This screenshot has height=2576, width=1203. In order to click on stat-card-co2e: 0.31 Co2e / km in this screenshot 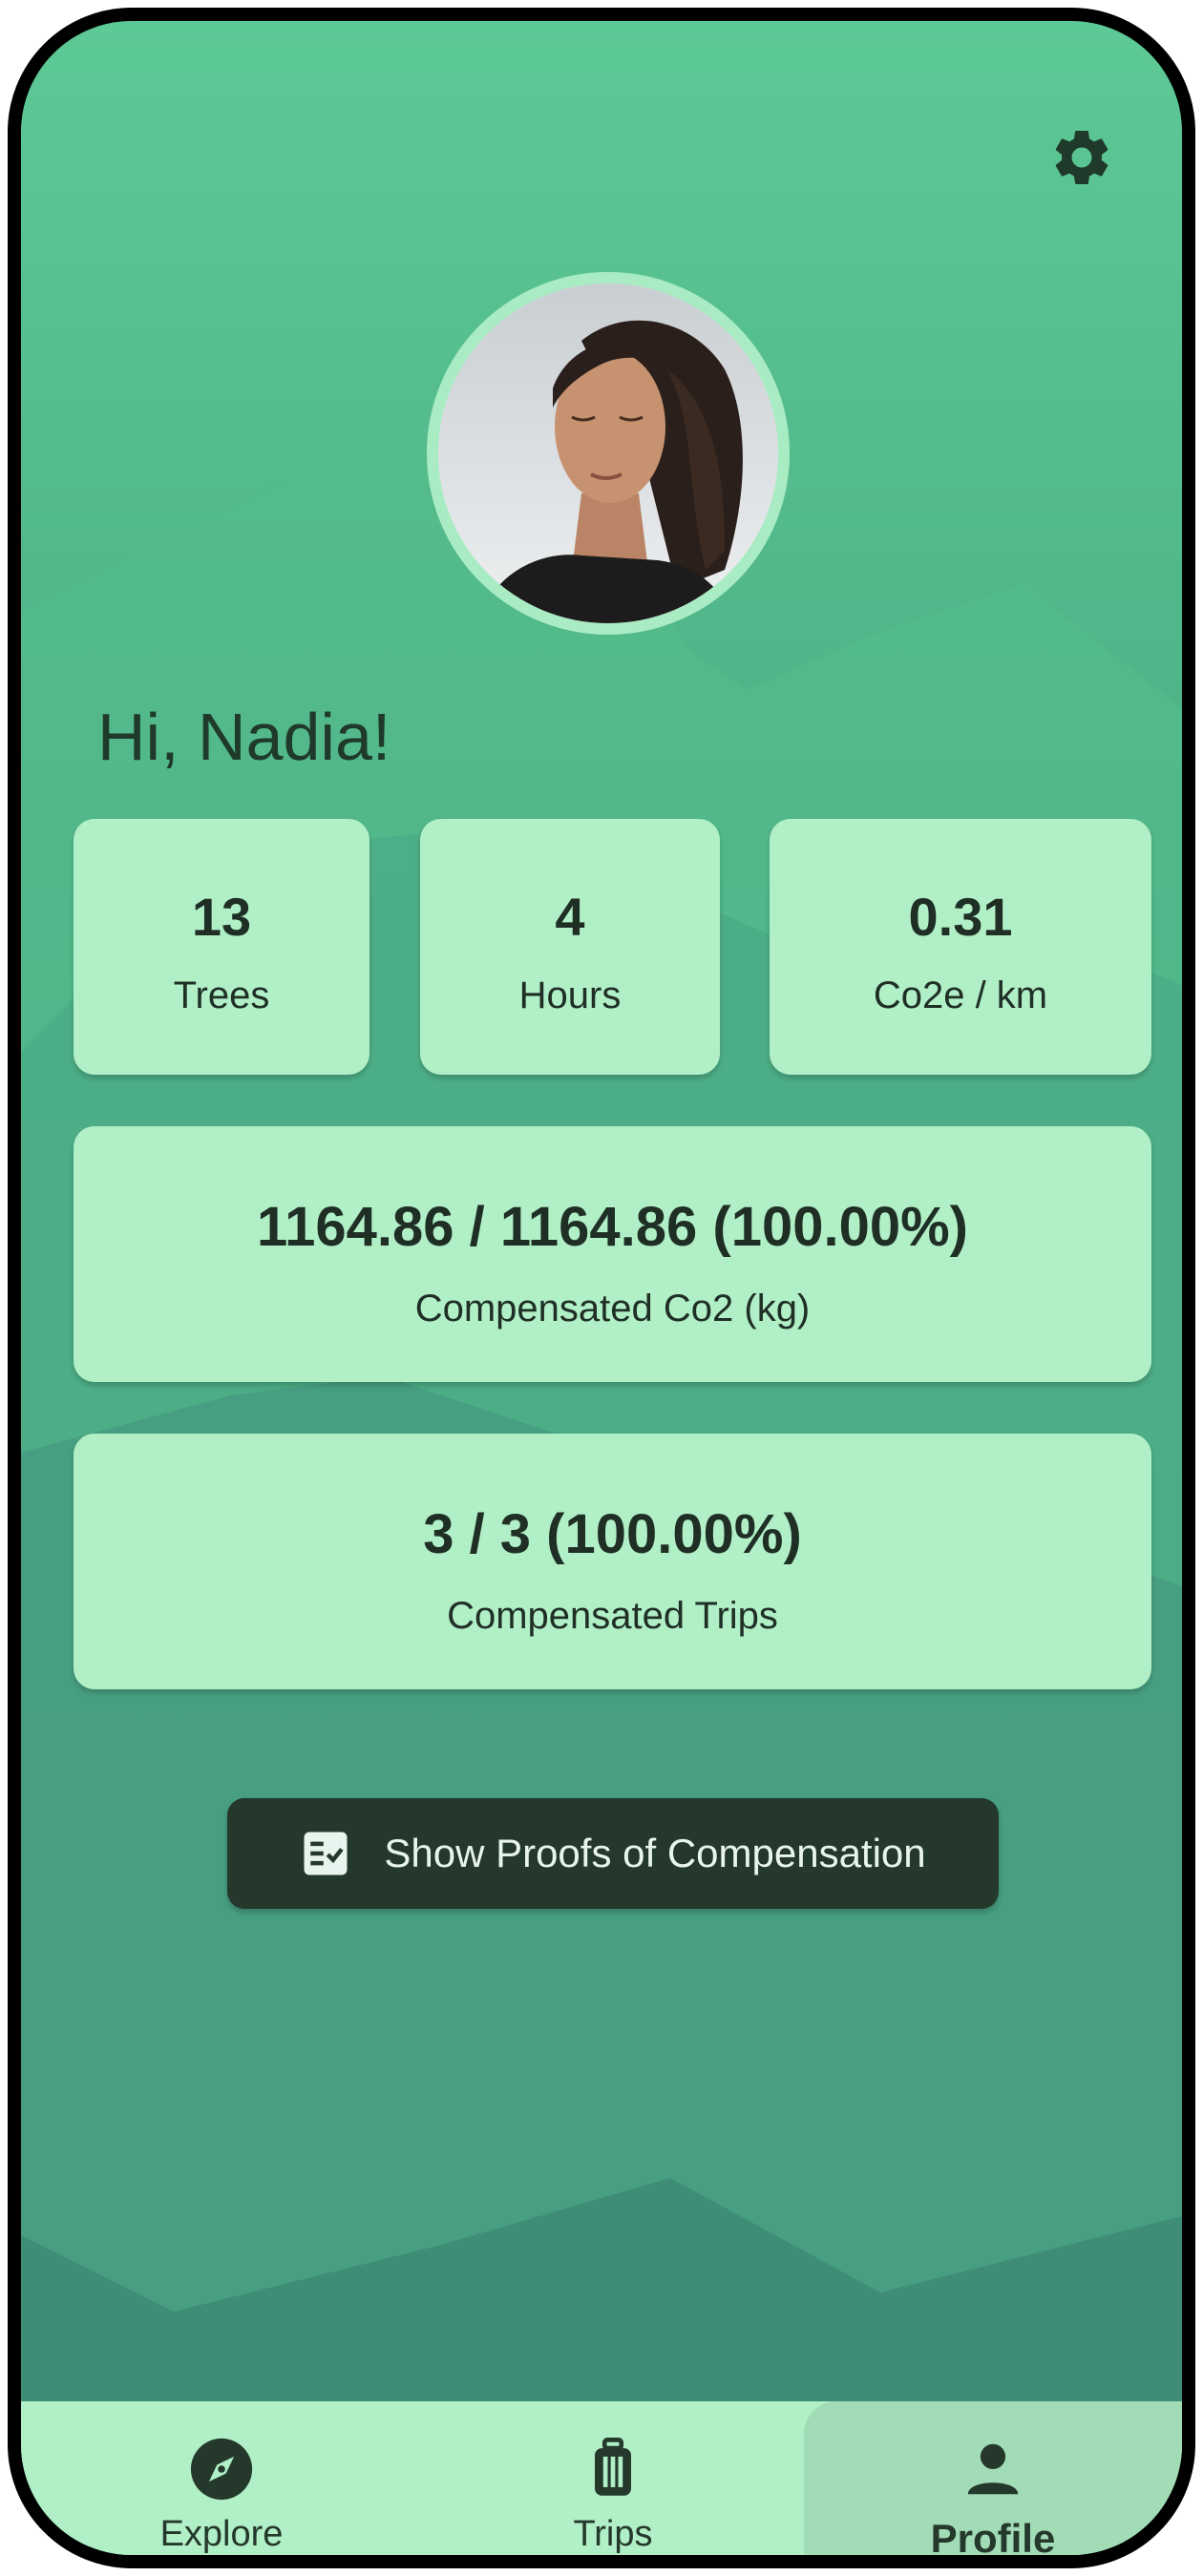, I will do `click(961, 947)`.